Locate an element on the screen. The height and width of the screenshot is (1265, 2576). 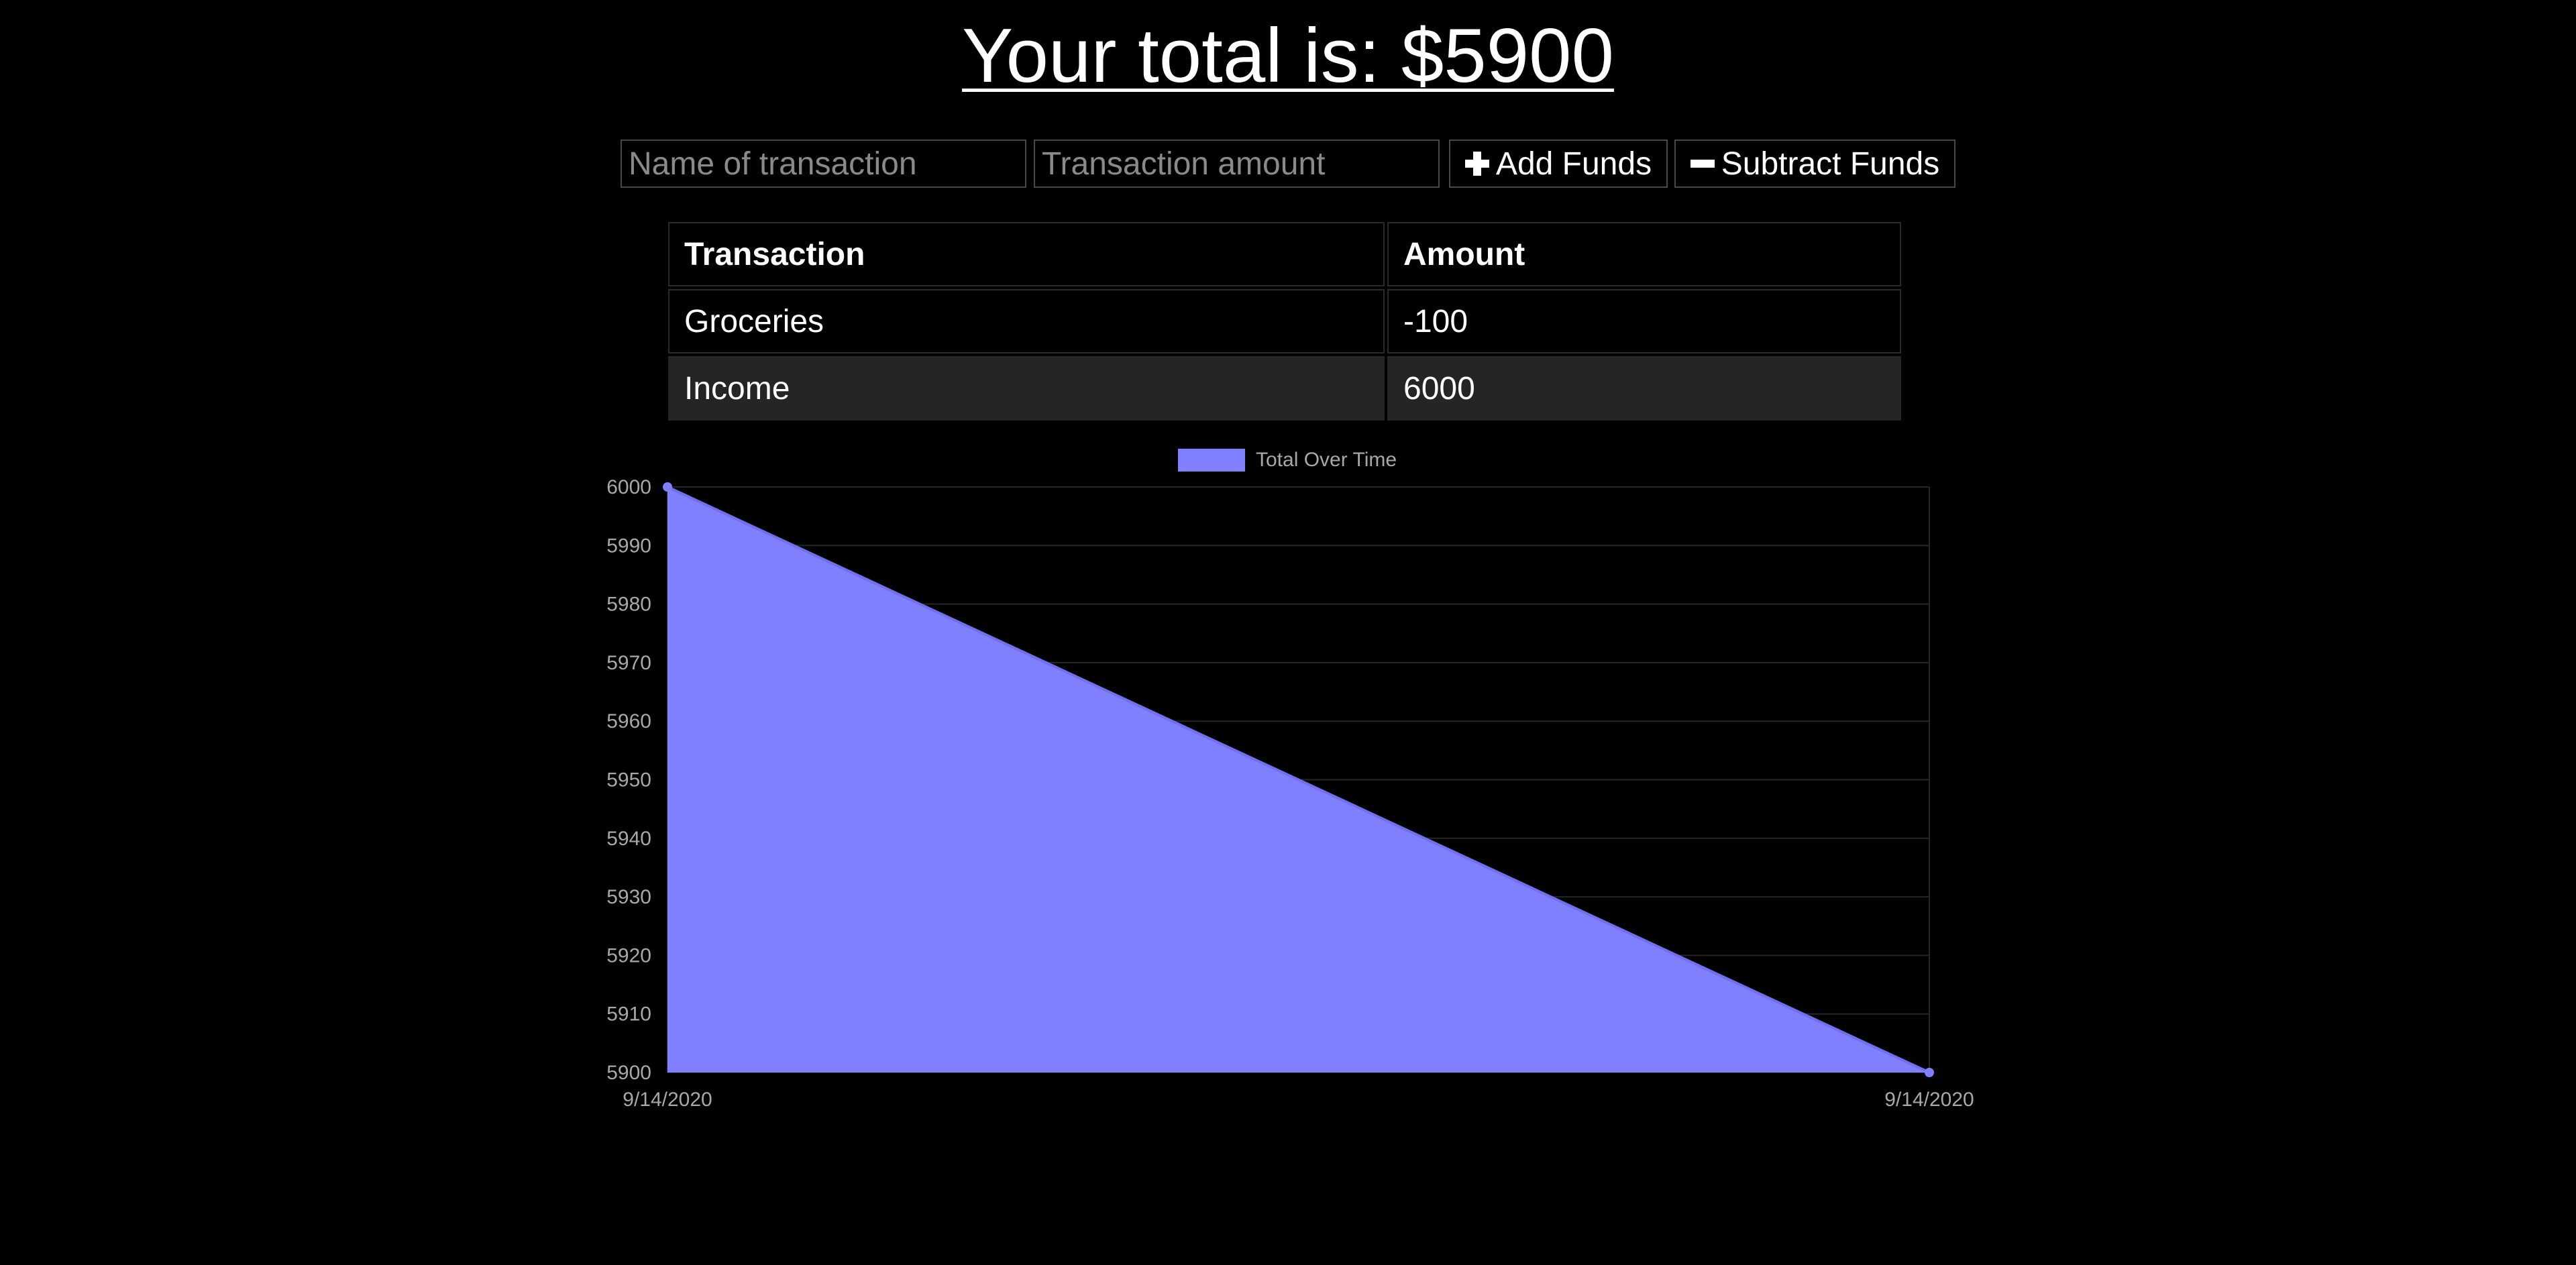
y-tick-label: 5990 is located at coordinates (628, 546).